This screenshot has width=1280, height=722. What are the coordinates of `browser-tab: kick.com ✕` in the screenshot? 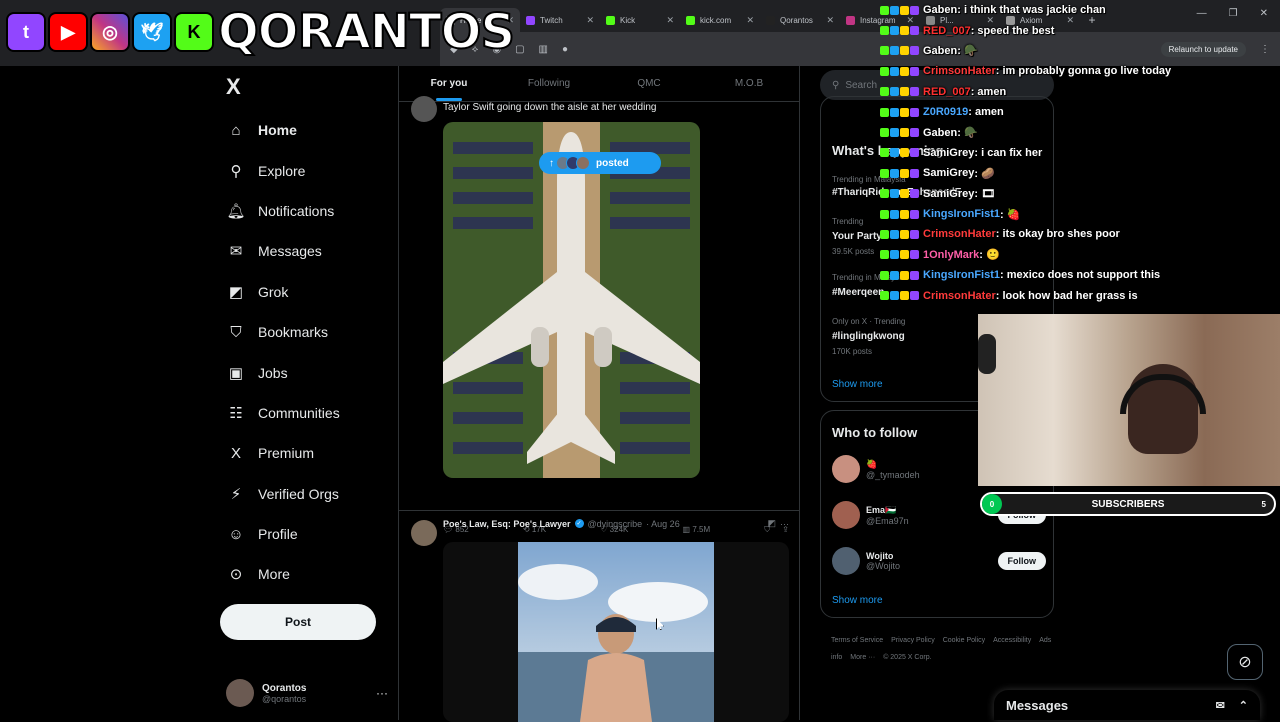 It's located at (720, 20).